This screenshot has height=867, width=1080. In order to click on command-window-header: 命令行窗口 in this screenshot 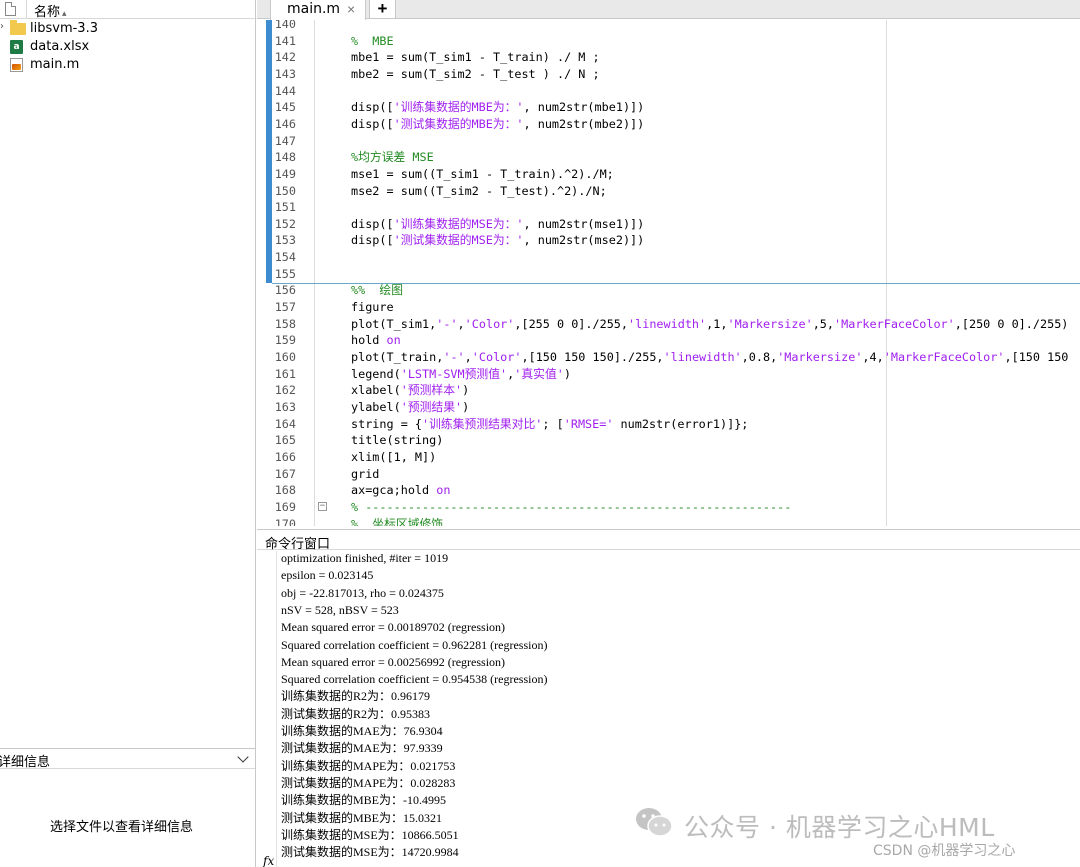, I will do `click(668, 540)`.